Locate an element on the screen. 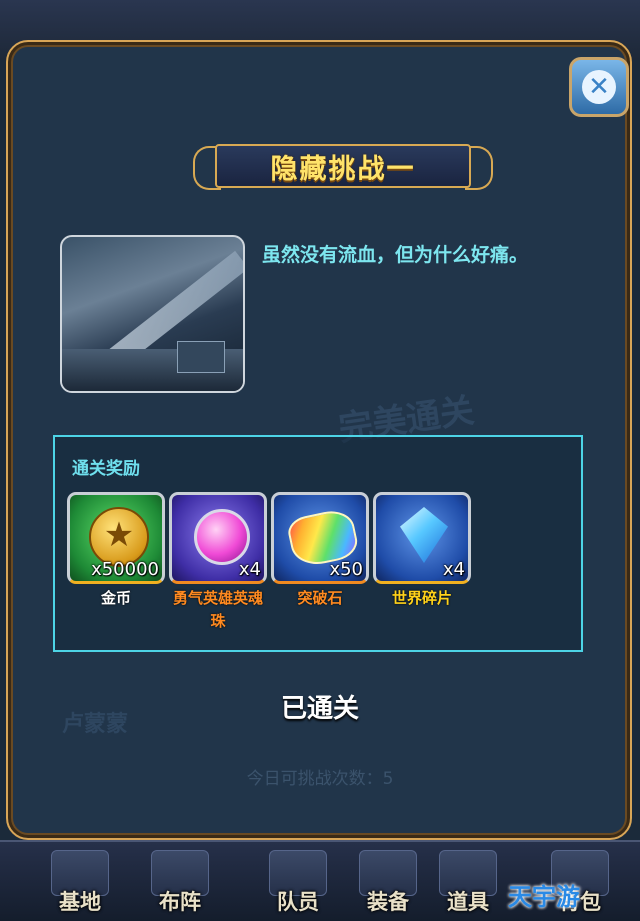 The width and height of the screenshot is (640, 921). nav-label: 基地 is located at coordinates (80, 902).